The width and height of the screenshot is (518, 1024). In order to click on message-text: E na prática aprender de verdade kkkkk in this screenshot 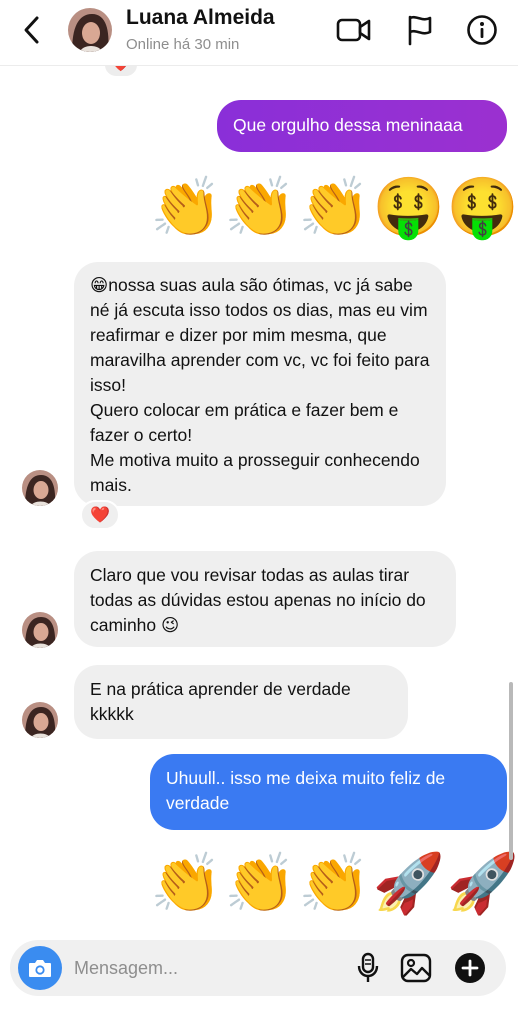, I will do `click(220, 701)`.